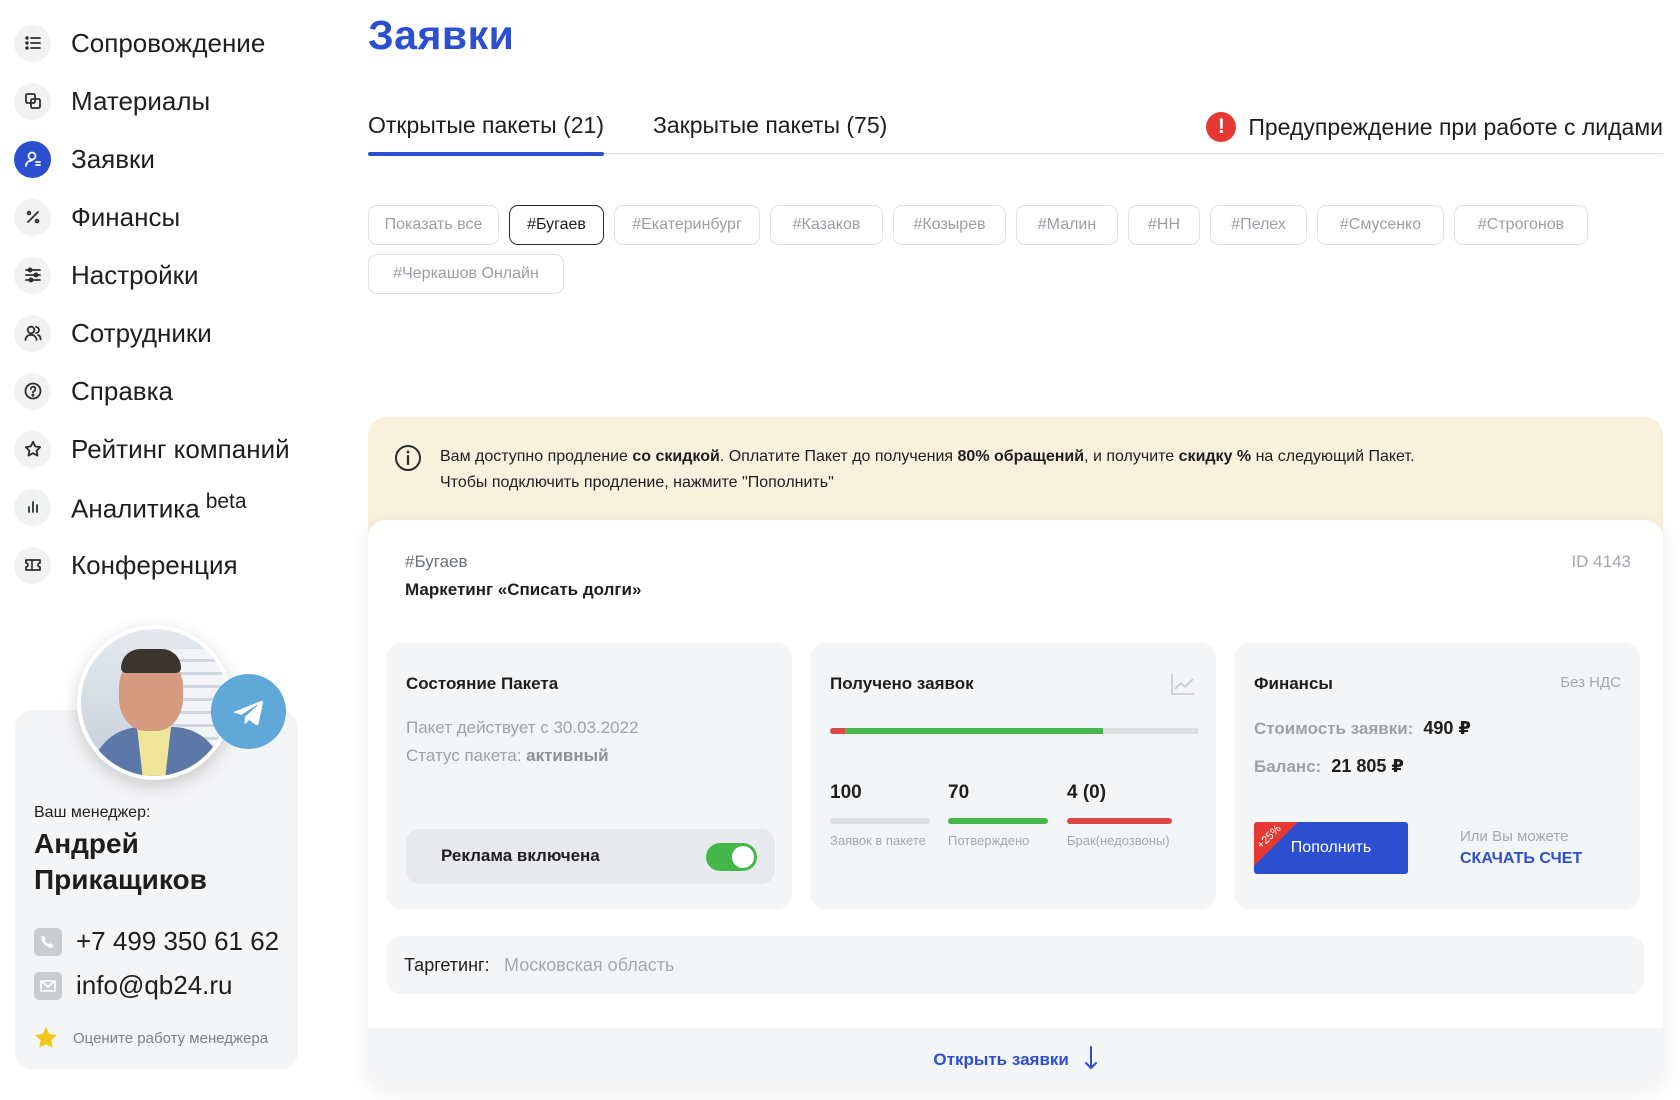 The height and width of the screenshot is (1100, 1680). Describe the element at coordinates (126, 216) in the screenshot. I see `sidebar-item-label: Финансы` at that location.